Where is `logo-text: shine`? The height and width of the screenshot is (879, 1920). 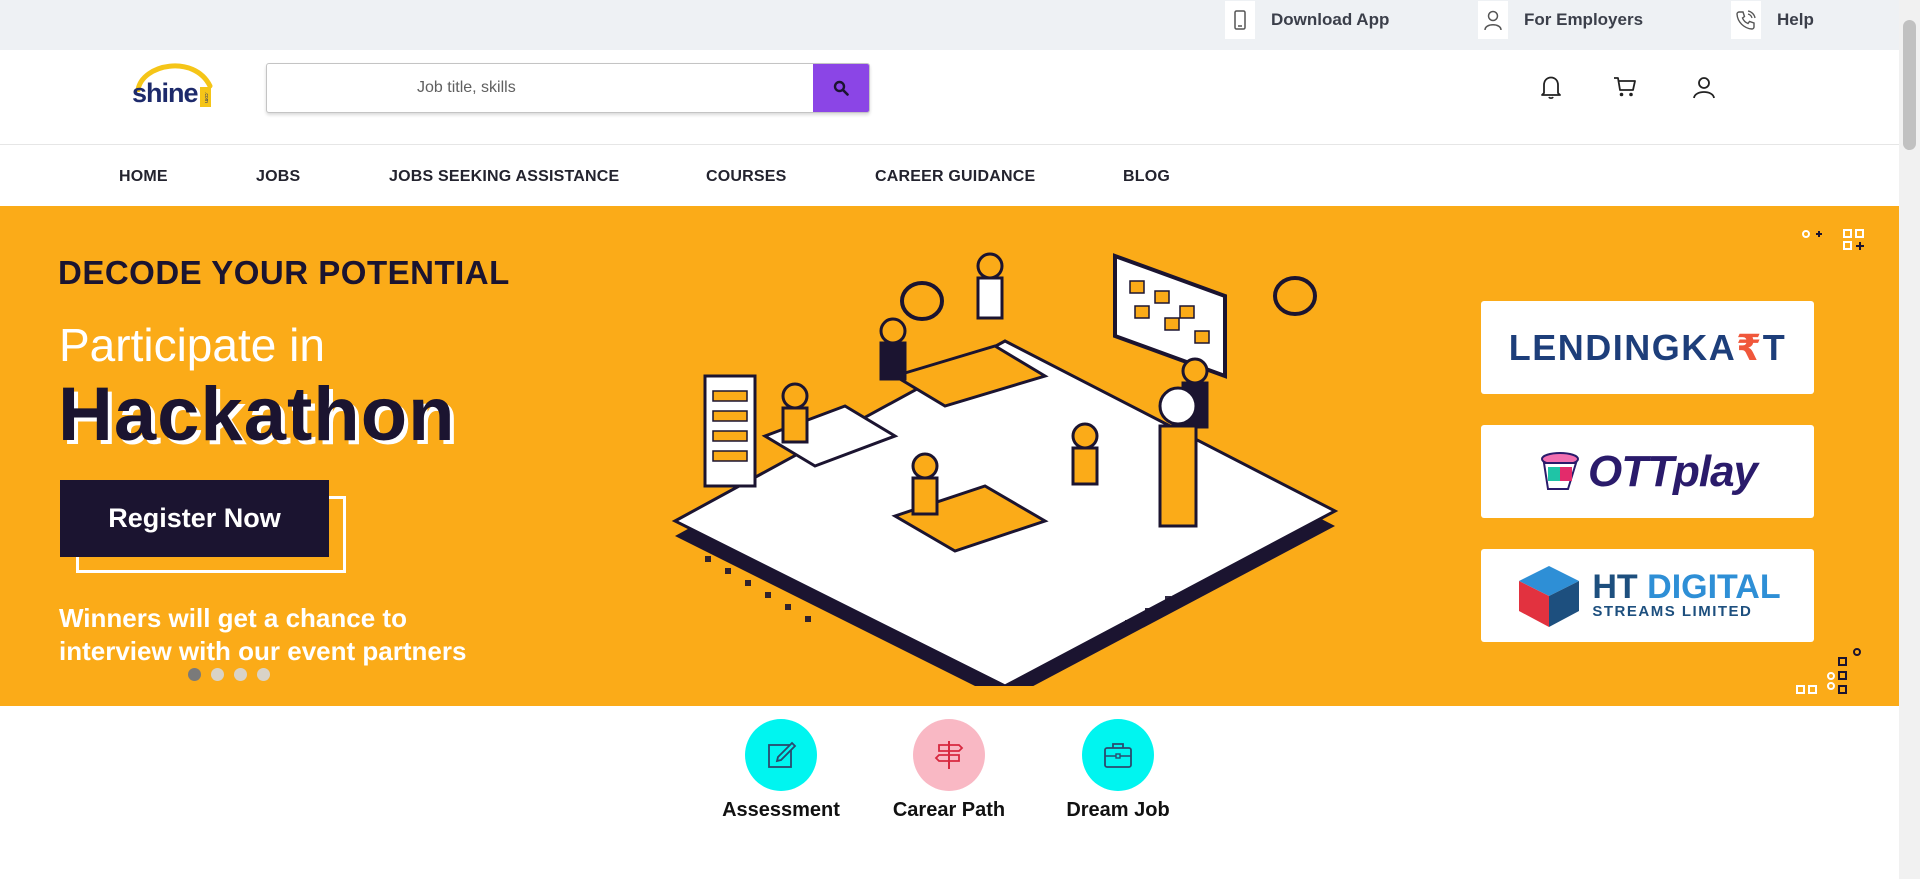 logo-text: shine is located at coordinates (165, 93).